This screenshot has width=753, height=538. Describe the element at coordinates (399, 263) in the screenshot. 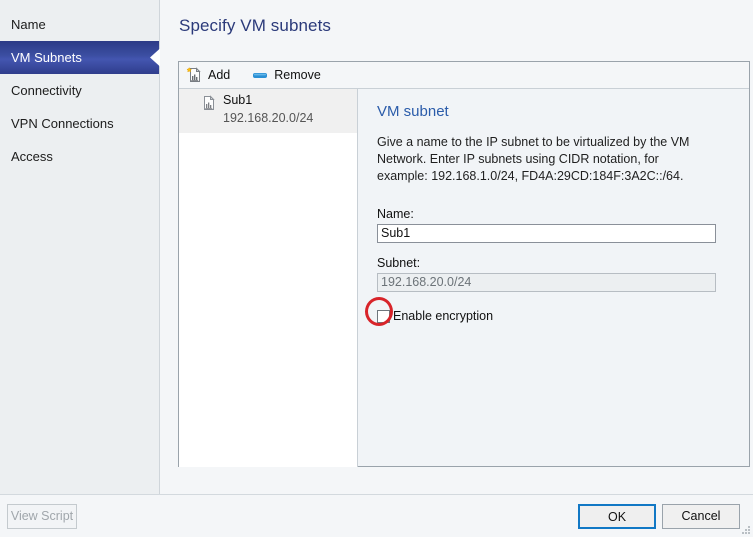

I see `subnet-field-label: Subnet:` at that location.